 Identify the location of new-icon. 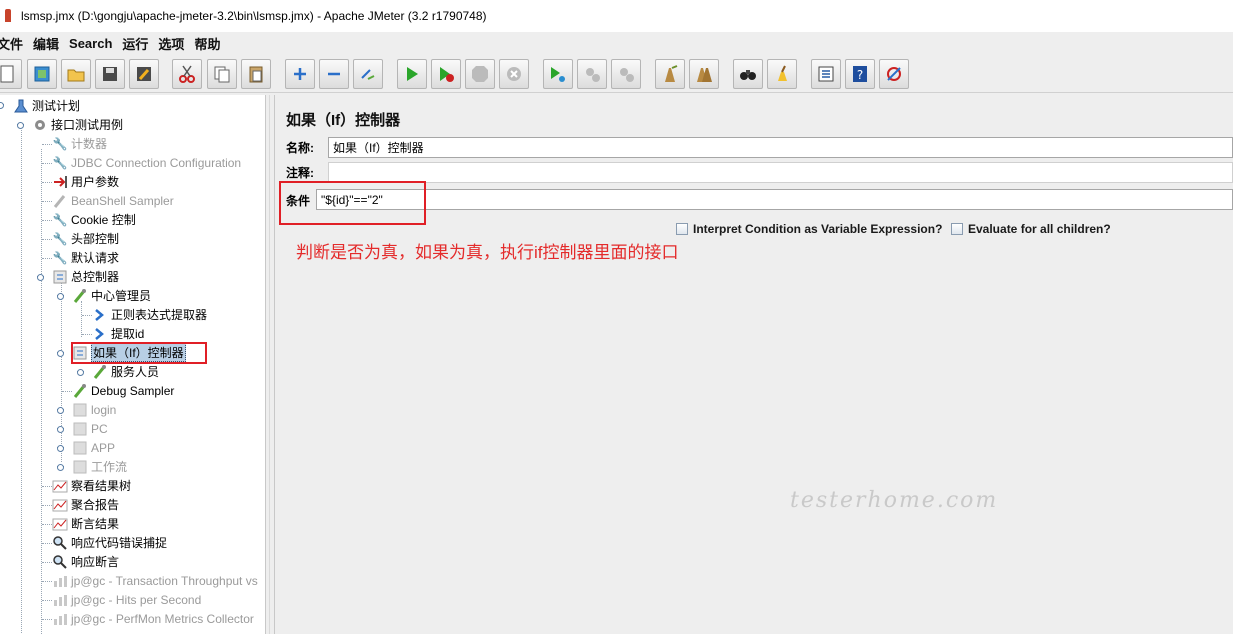
(11, 74).